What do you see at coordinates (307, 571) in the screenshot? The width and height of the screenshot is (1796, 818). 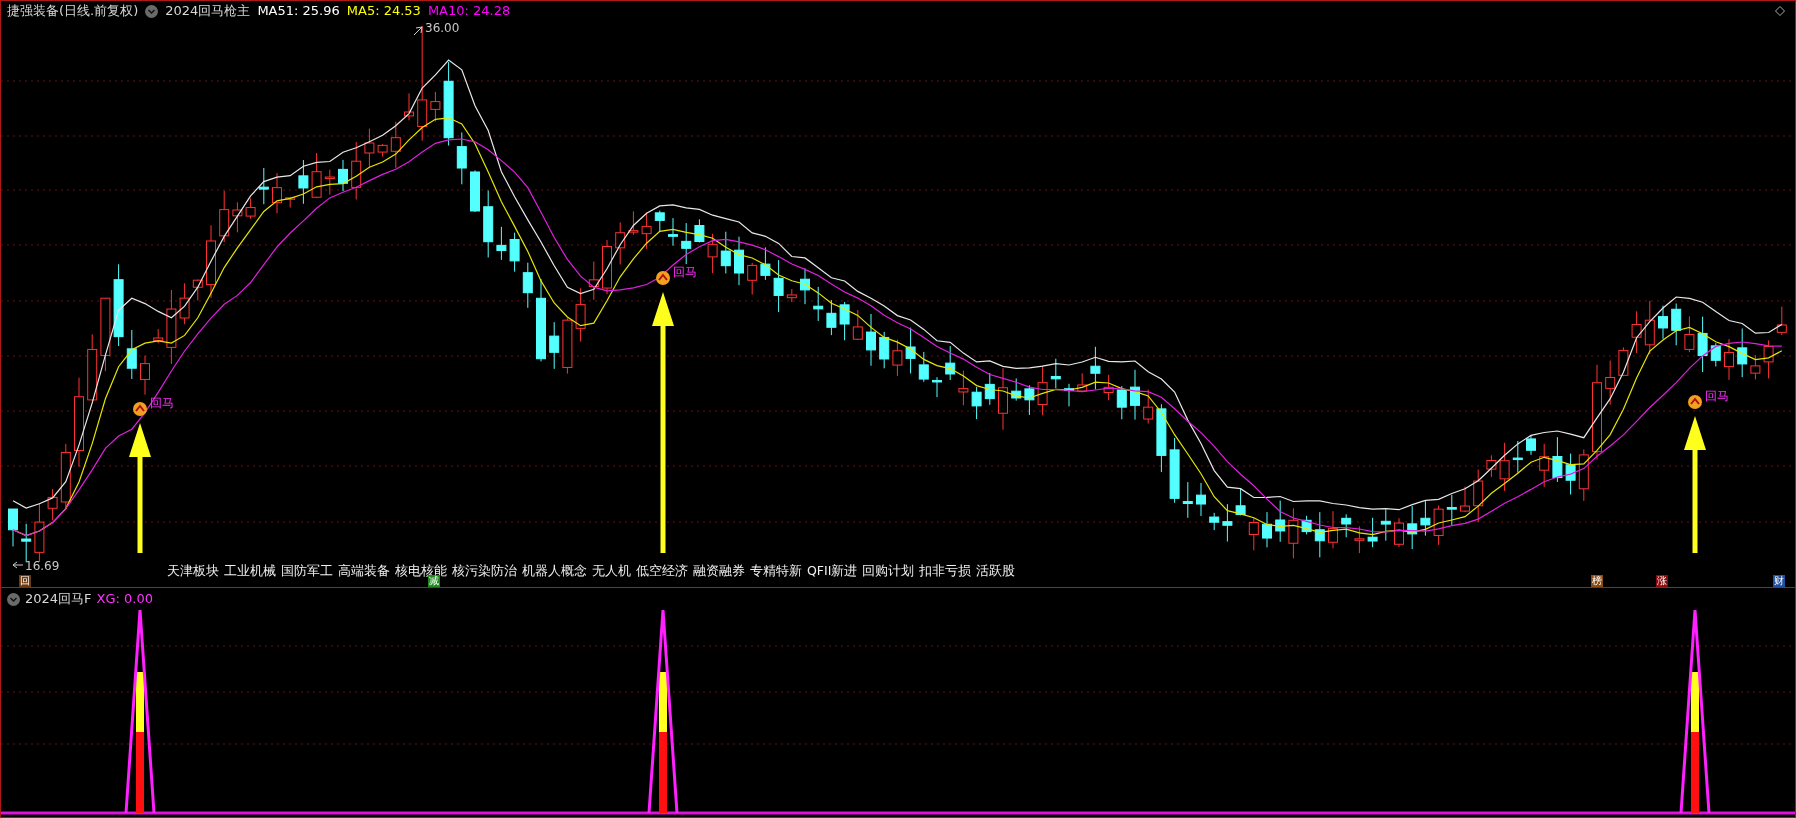 I see `concept-tag: 国防军工` at bounding box center [307, 571].